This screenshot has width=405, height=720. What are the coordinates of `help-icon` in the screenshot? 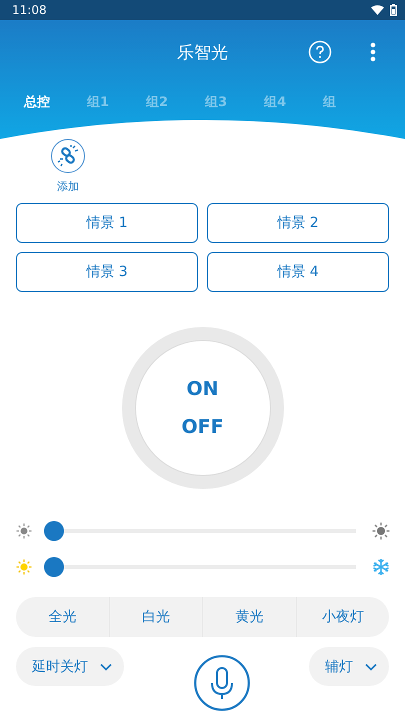 It's located at (320, 52).